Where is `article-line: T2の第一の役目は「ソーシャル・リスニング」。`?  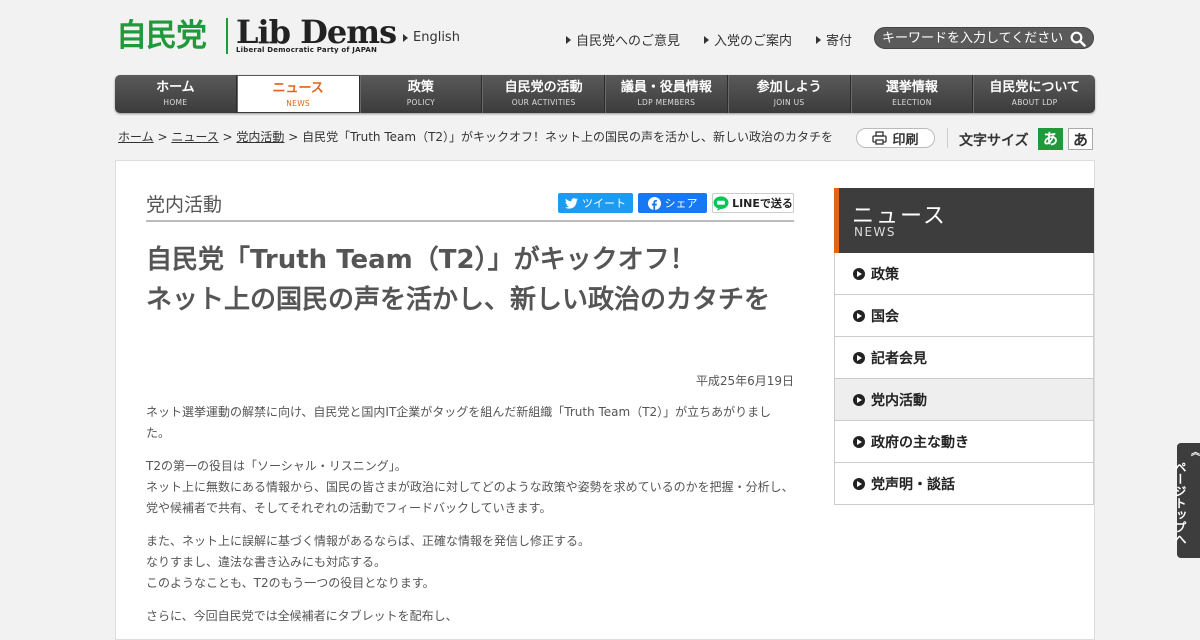
article-line: T2の第一の役目は「ソーシャル・リスニング」。 is located at coordinates (276, 466).